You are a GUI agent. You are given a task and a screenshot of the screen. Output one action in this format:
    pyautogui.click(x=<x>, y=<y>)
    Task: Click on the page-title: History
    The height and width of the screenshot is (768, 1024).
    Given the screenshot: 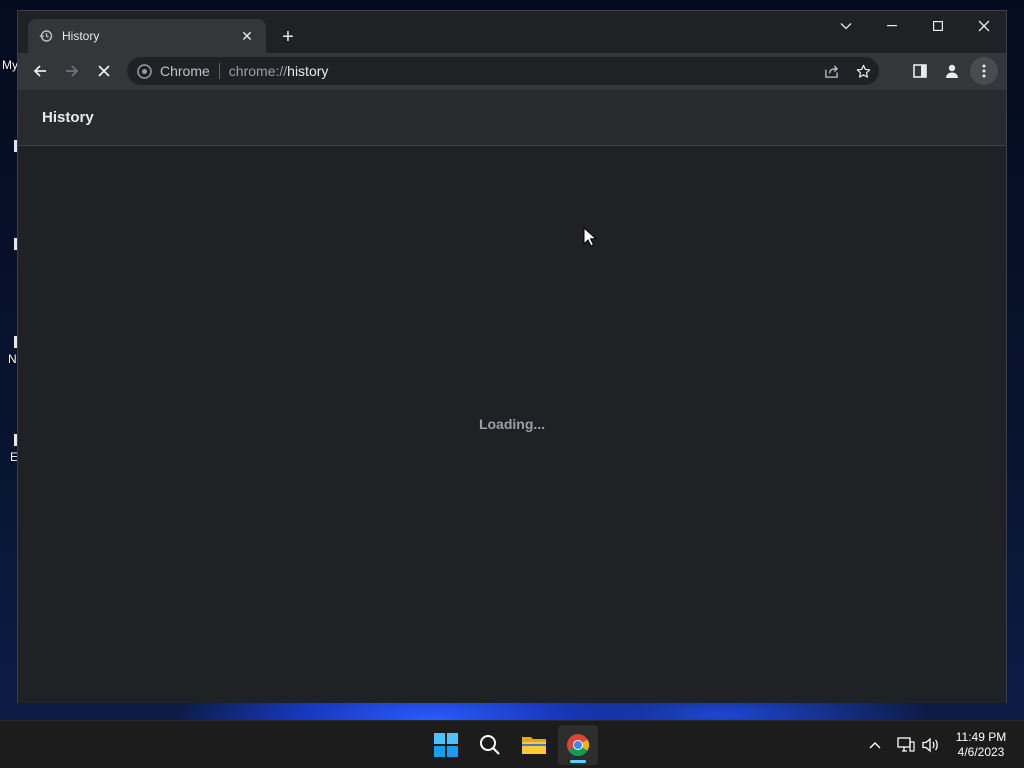 What is the action you would take?
    pyautogui.click(x=68, y=117)
    